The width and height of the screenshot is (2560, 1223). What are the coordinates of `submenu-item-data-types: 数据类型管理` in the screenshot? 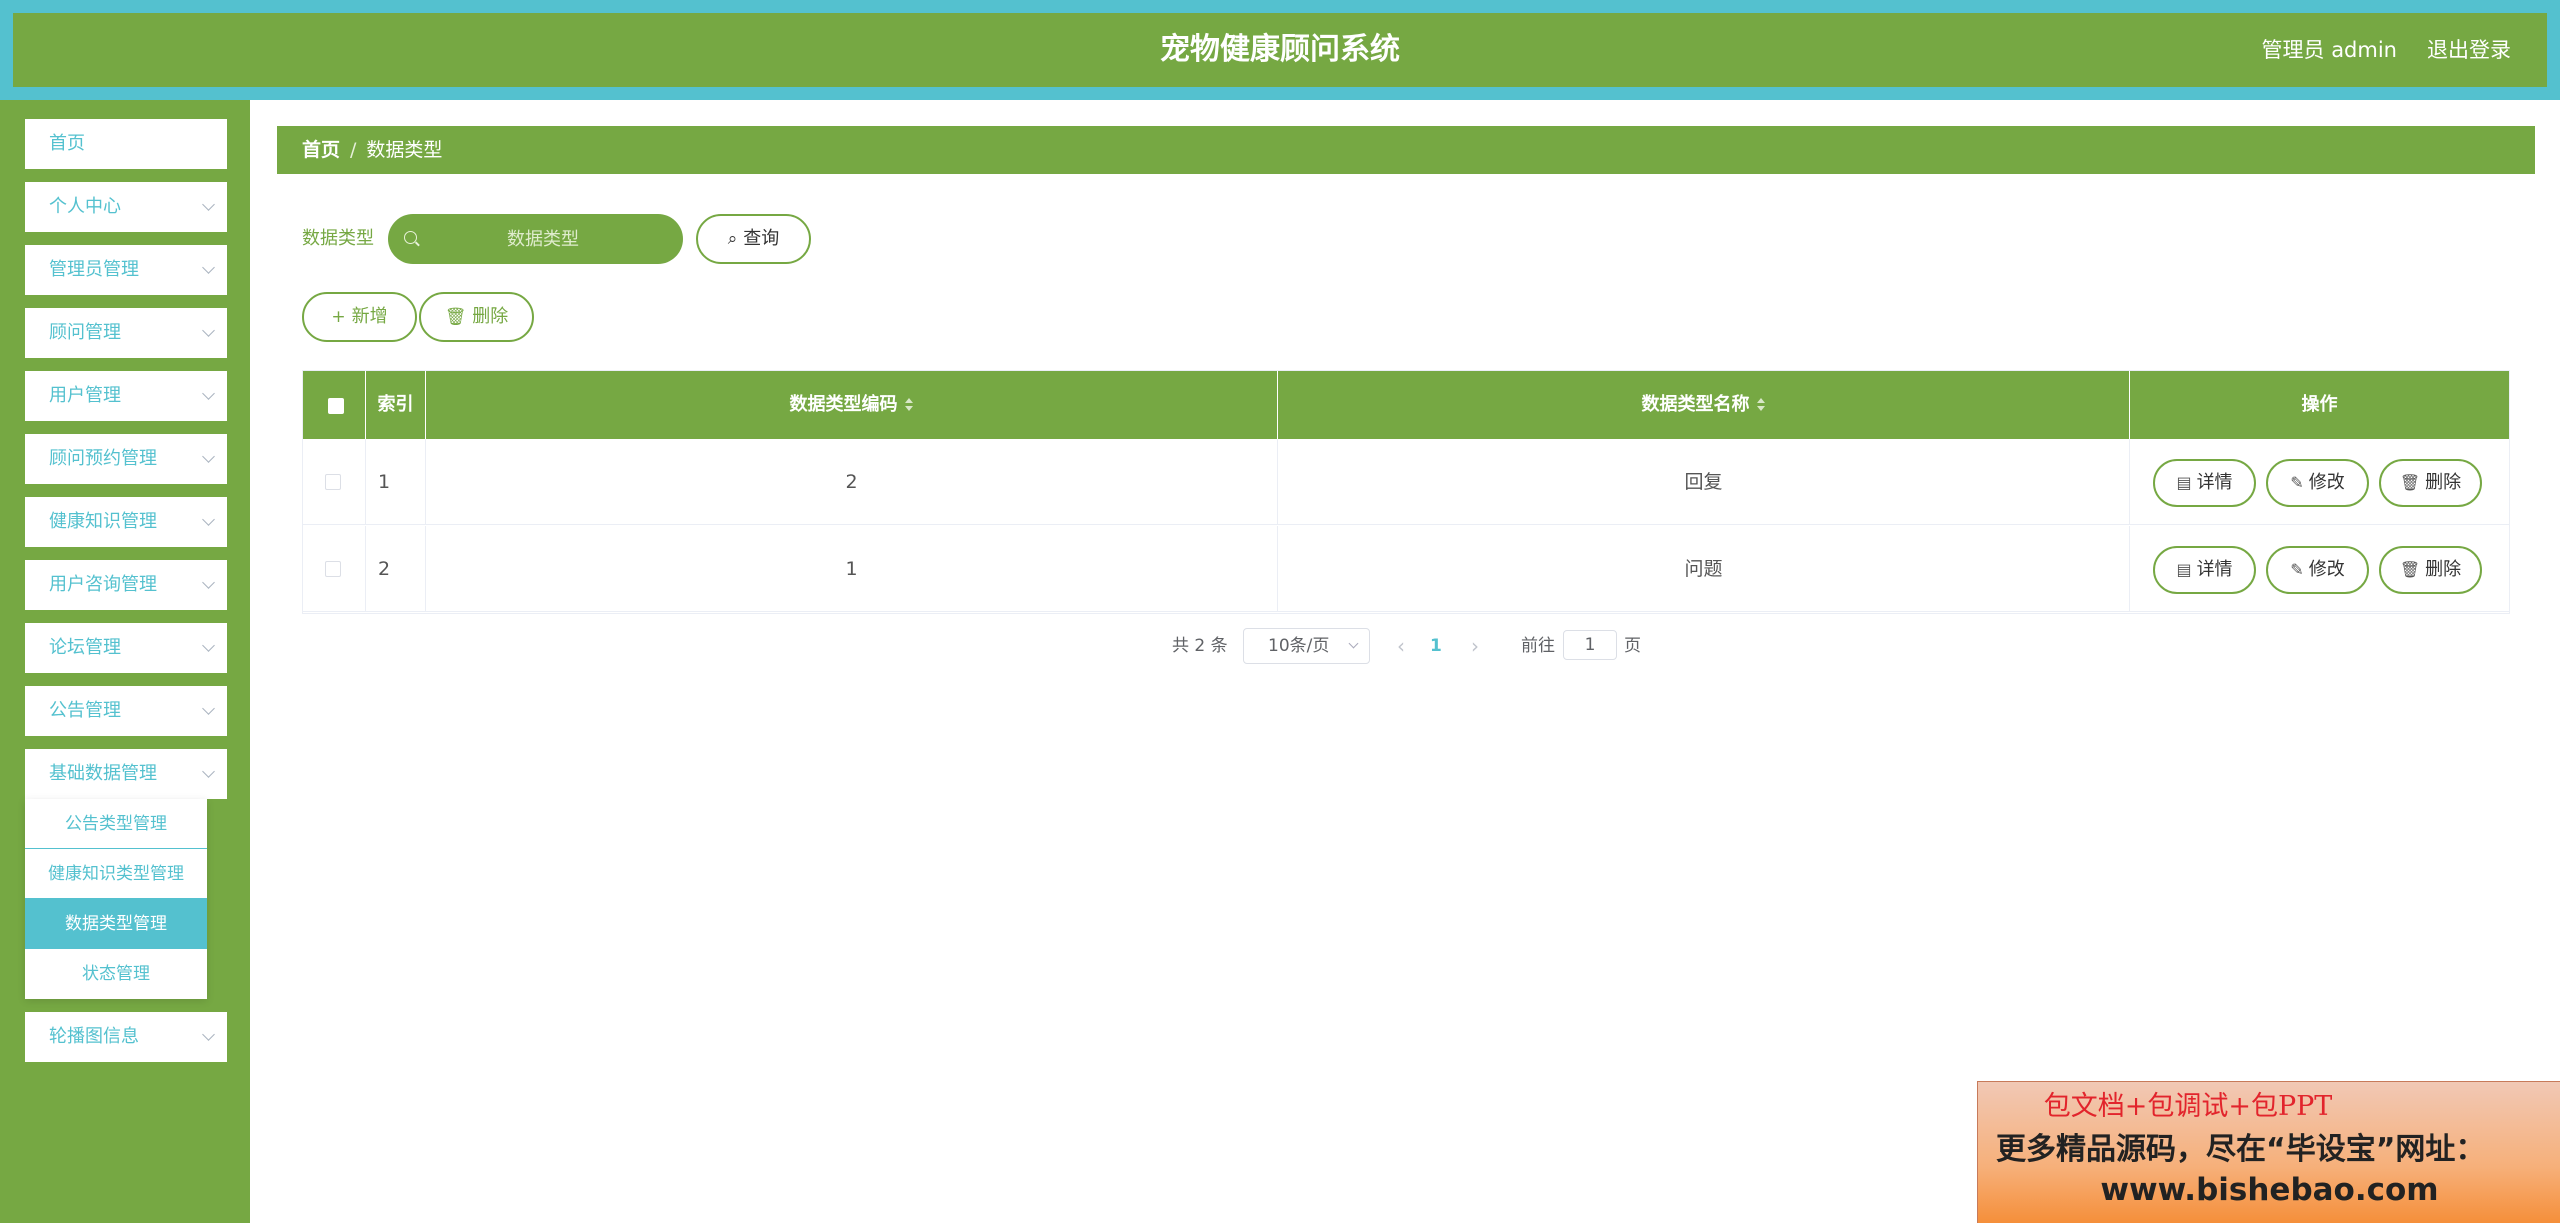 It's located at (116, 924).